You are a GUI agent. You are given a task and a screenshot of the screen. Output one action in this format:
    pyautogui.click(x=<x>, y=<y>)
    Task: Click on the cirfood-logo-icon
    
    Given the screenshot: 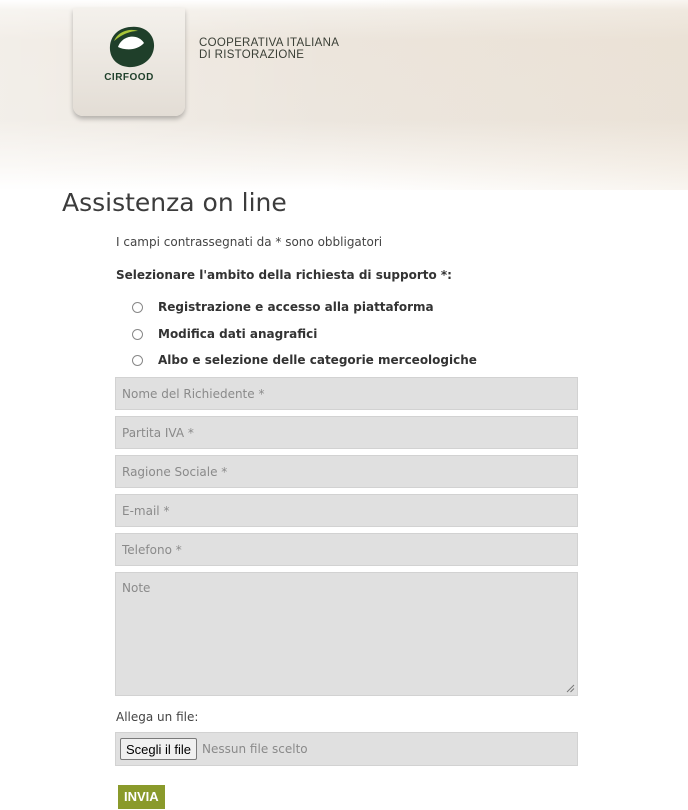 What is the action you would take?
    pyautogui.click(x=132, y=47)
    